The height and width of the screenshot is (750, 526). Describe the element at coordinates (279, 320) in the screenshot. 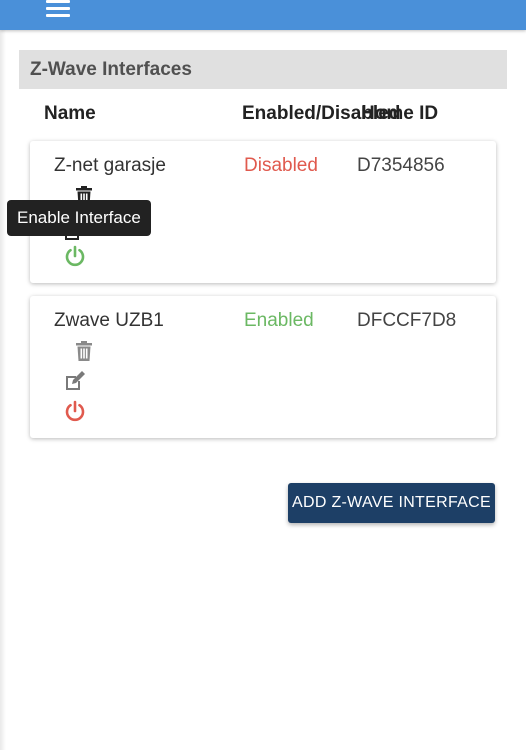

I see `interface-status: Enabled` at that location.